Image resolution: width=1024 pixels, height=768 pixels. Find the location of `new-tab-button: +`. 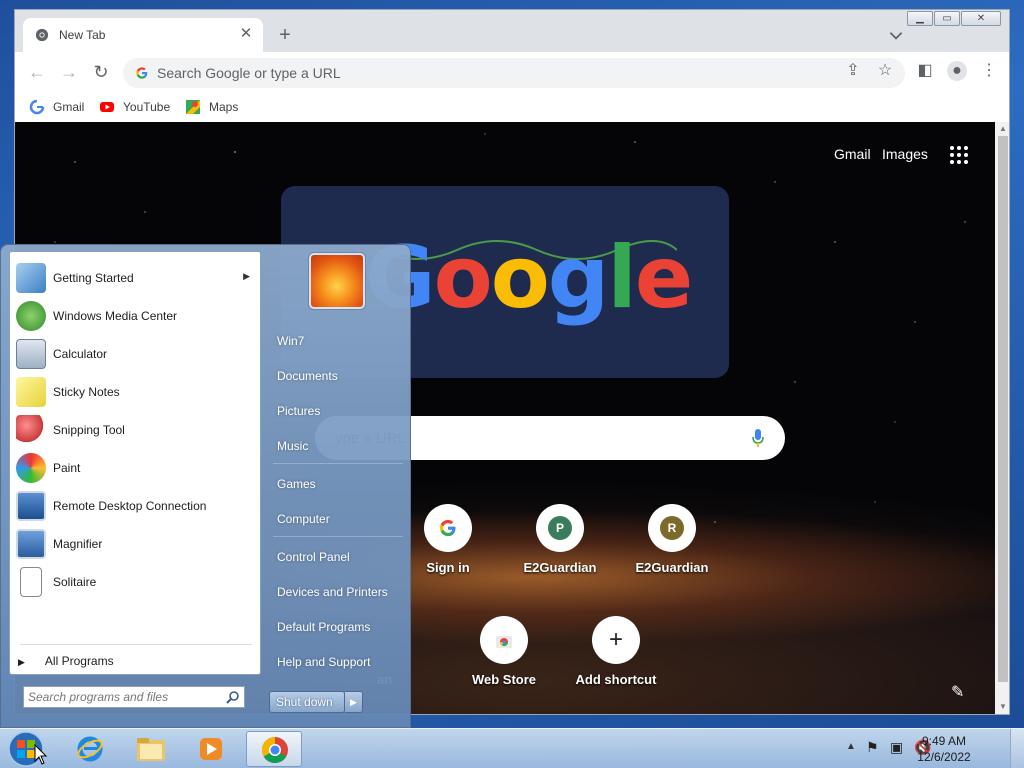

new-tab-button: + is located at coordinates (285, 36).